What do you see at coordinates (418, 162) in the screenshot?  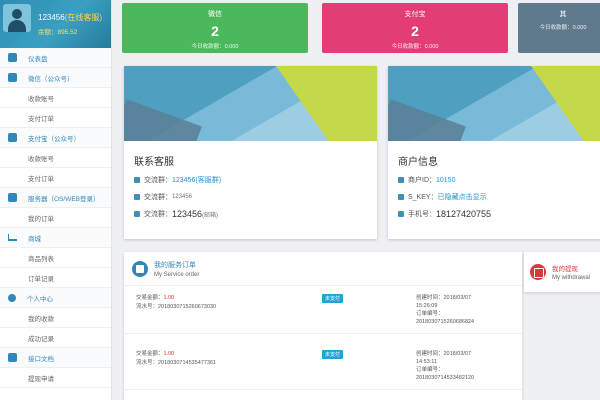 I see `card-title: 商户信息` at bounding box center [418, 162].